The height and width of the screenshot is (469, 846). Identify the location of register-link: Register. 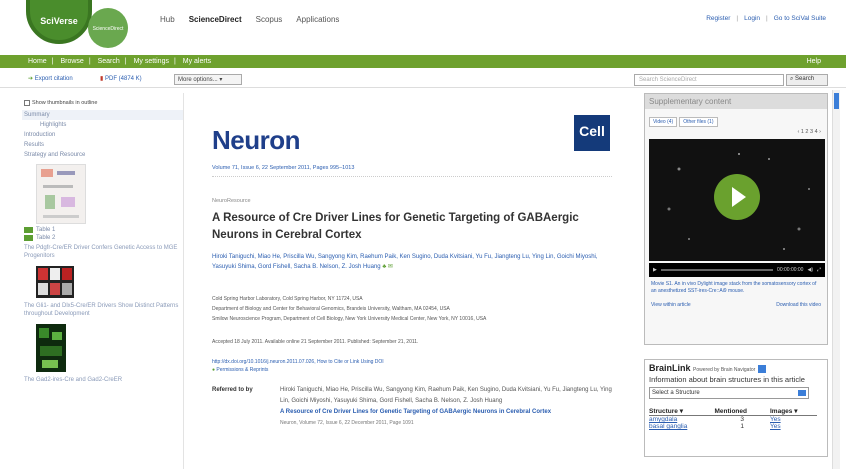
(718, 18).